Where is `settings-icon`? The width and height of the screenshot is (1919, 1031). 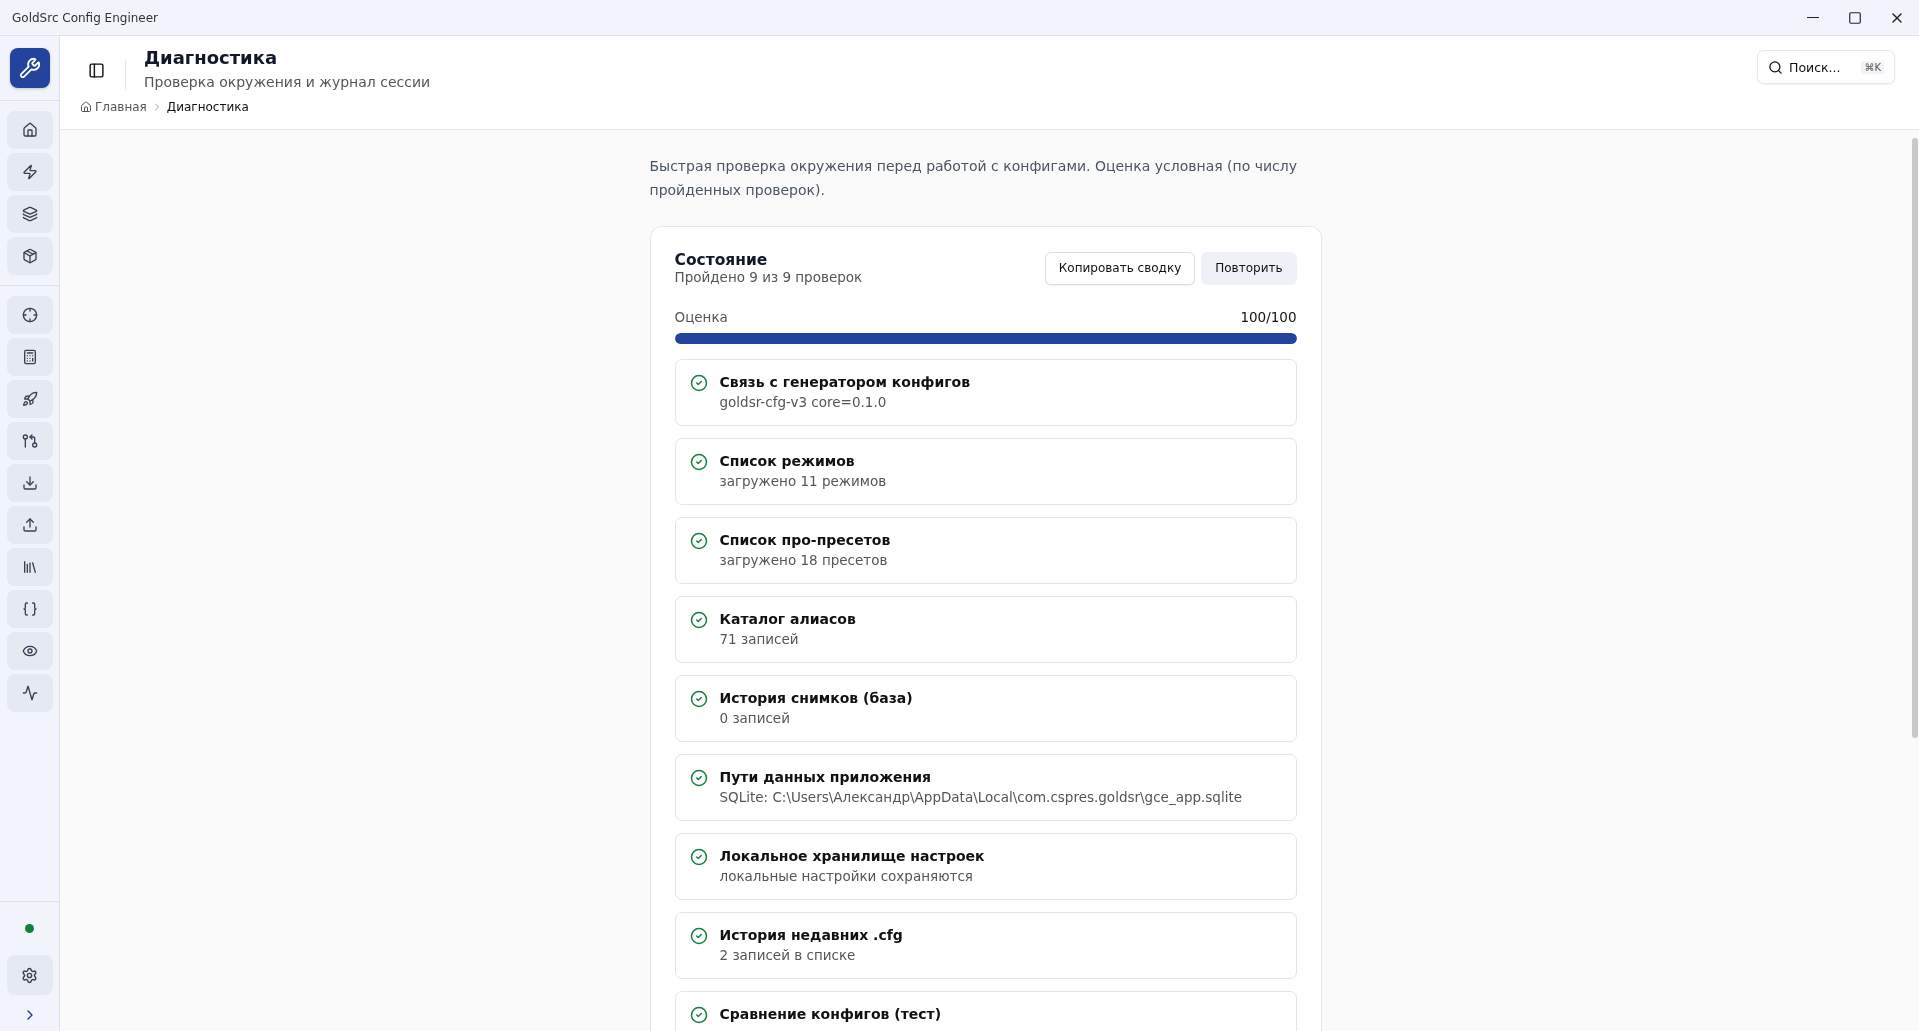 settings-icon is located at coordinates (29, 975).